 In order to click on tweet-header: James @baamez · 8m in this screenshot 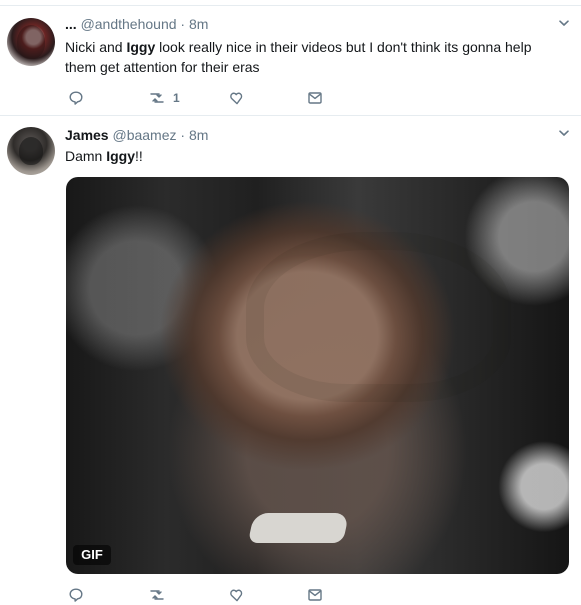, I will do `click(136, 135)`.